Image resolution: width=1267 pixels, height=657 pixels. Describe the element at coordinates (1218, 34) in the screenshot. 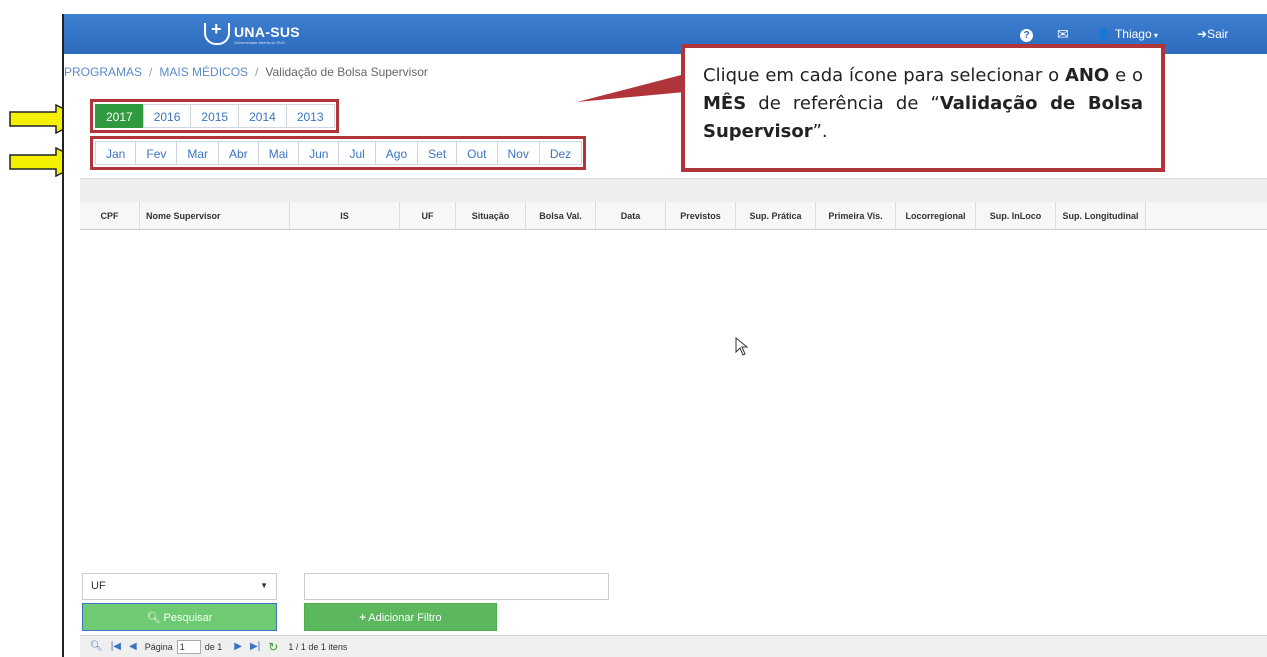

I see `logout-label: Sair` at that location.